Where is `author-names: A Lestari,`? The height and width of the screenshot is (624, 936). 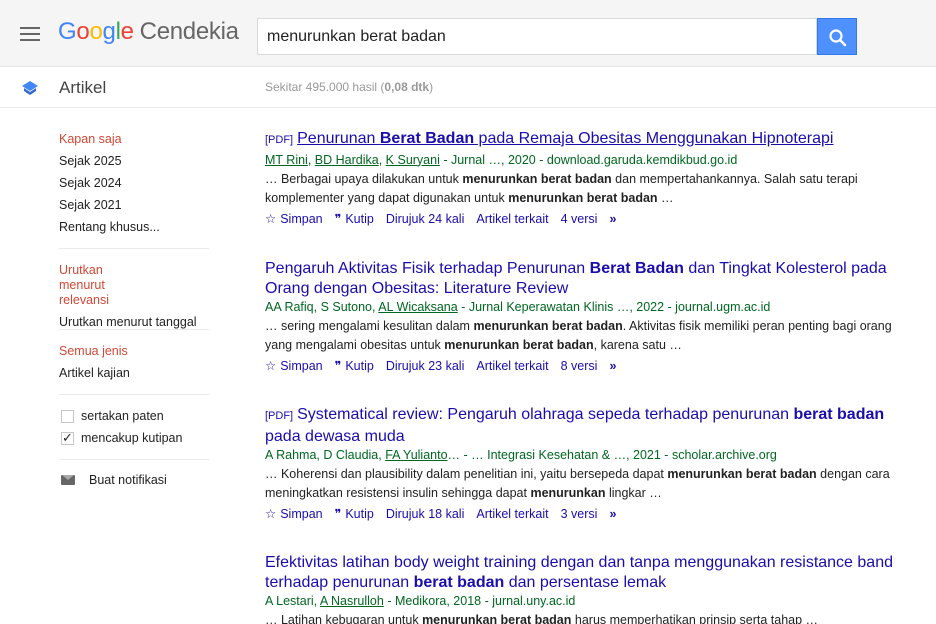
author-names: A Lestari, is located at coordinates (292, 601).